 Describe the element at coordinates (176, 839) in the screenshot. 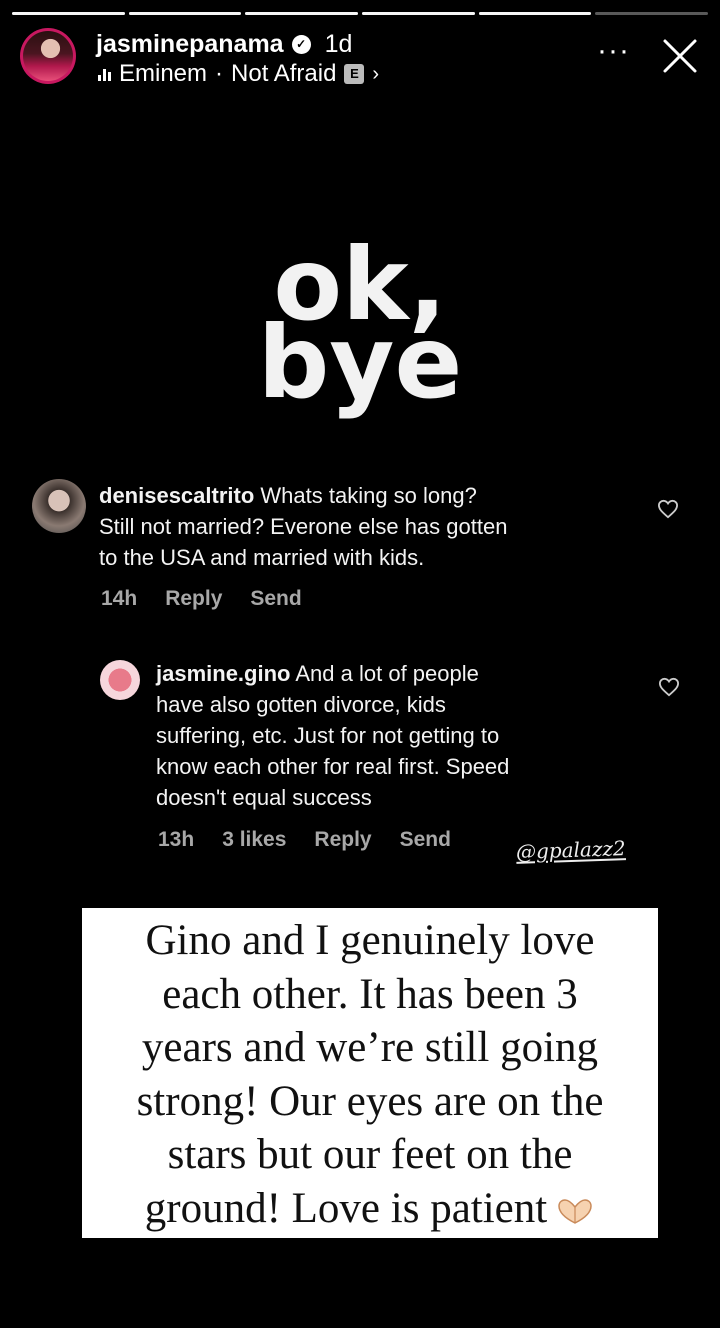

I see `reply-time: 13h` at that location.